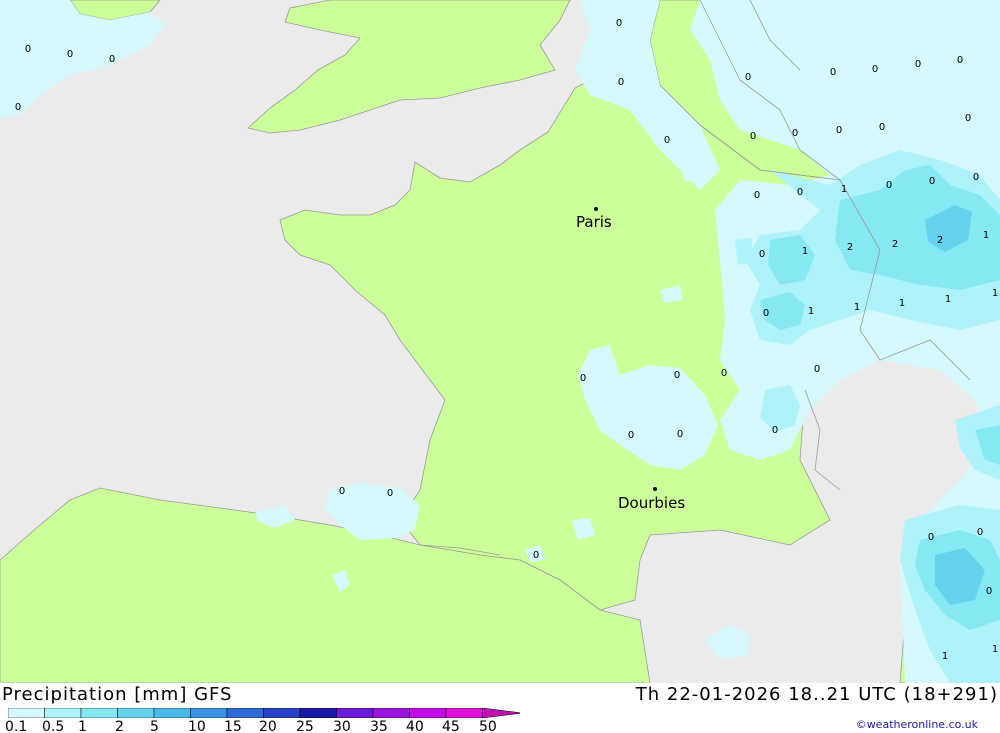 The width and height of the screenshot is (1000, 733). Describe the element at coordinates (197, 726) in the screenshot. I see `legend-tick-label: 10` at that location.